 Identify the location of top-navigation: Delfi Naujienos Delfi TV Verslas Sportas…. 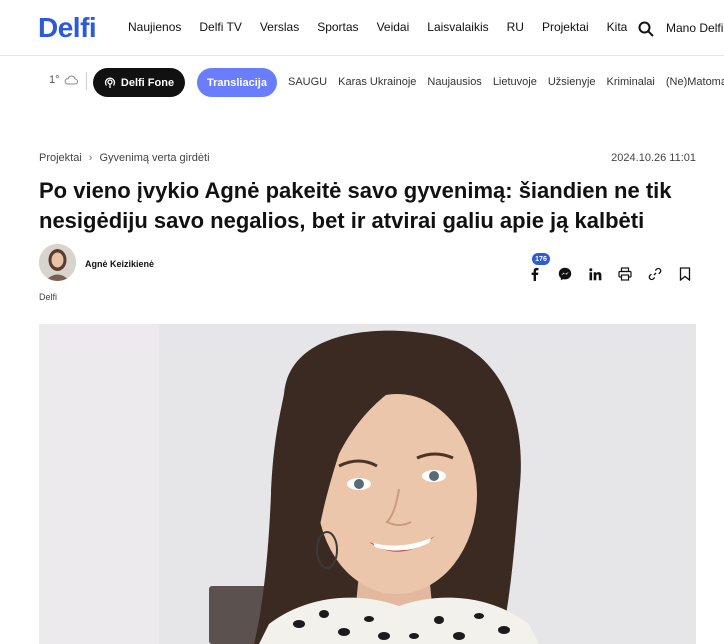
(362, 28).